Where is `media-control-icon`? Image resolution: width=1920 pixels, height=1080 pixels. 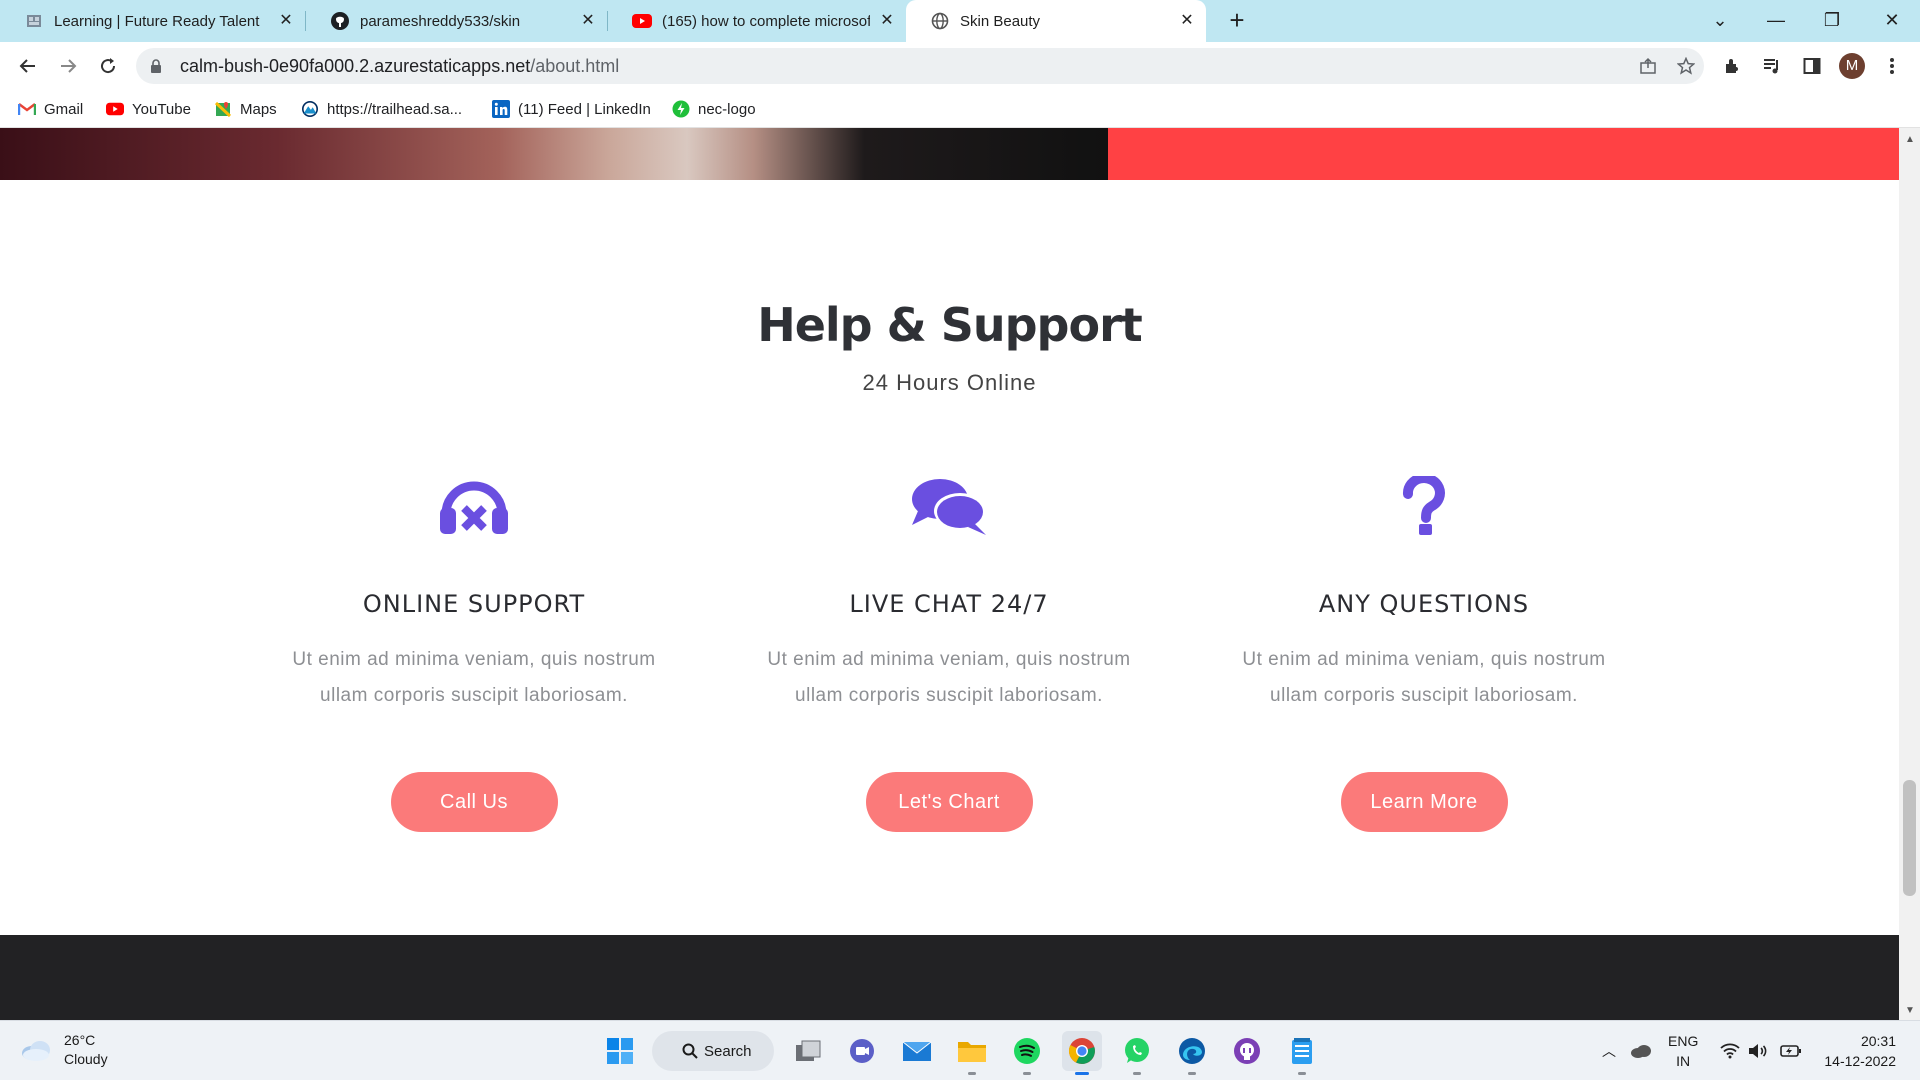 media-control-icon is located at coordinates (1772, 66).